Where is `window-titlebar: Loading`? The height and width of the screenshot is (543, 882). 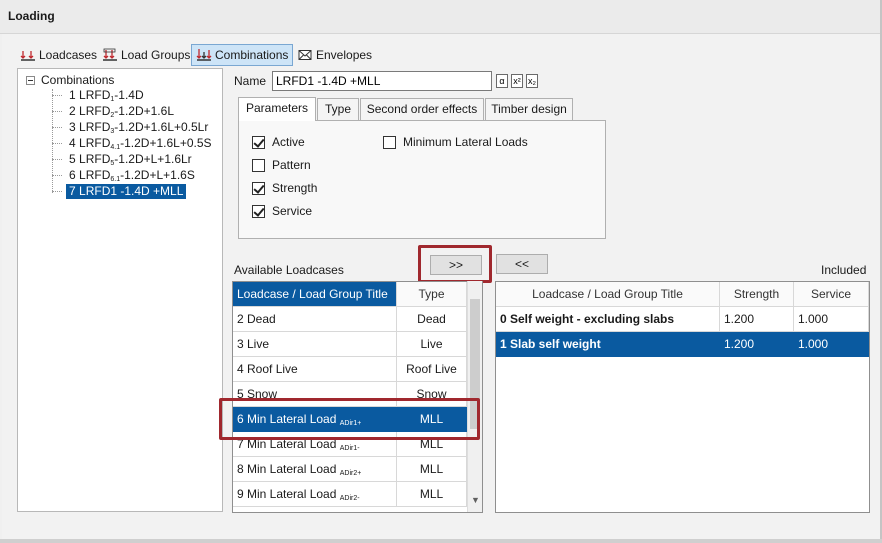
window-titlebar: Loading is located at coordinates (441, 17).